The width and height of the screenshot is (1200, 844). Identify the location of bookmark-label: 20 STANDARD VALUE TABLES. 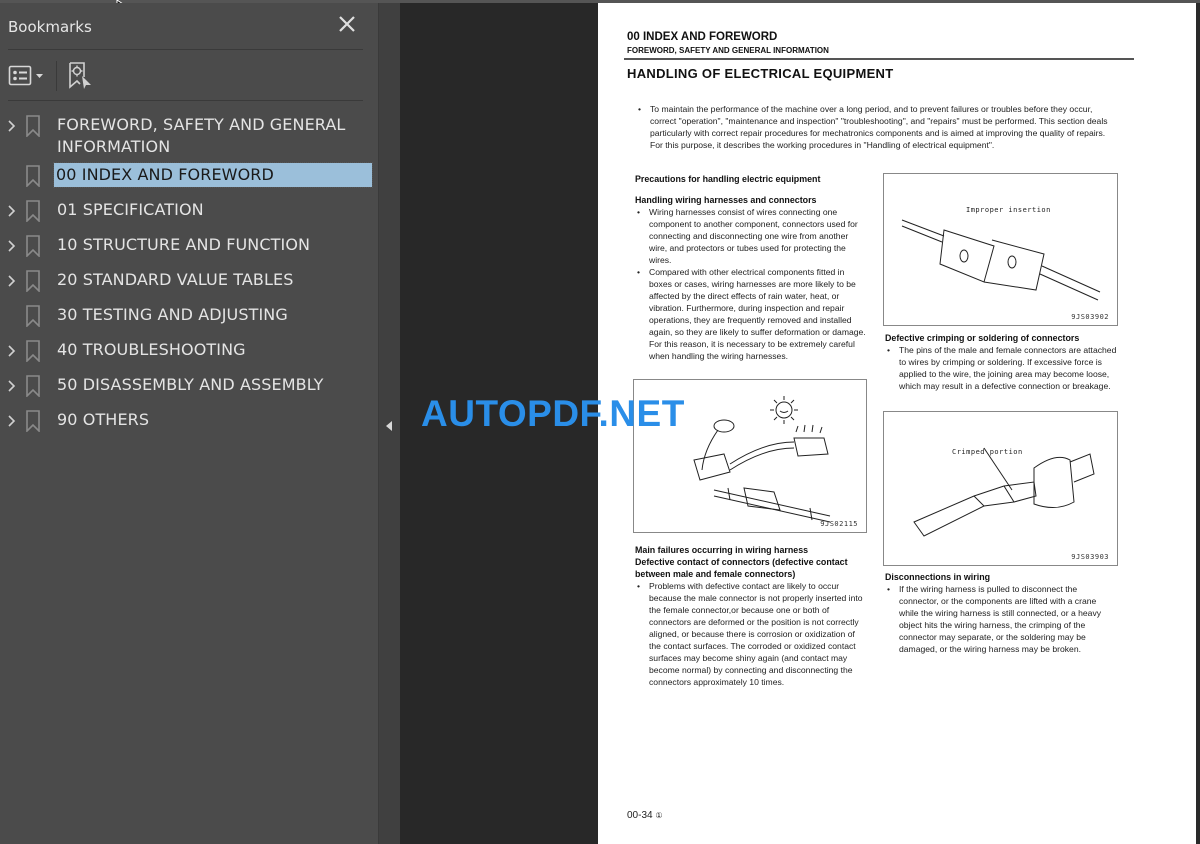
(175, 279).